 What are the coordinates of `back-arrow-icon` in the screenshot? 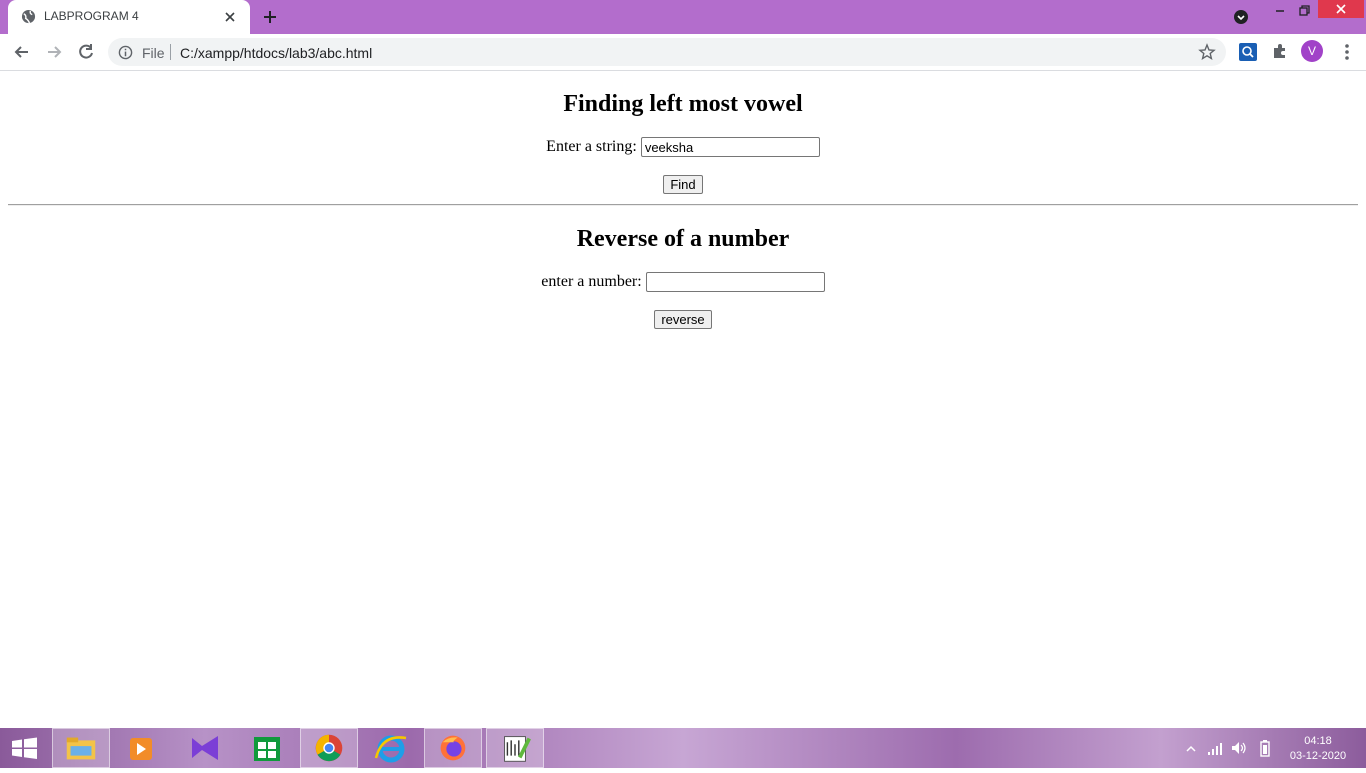 It's located at (22, 52).